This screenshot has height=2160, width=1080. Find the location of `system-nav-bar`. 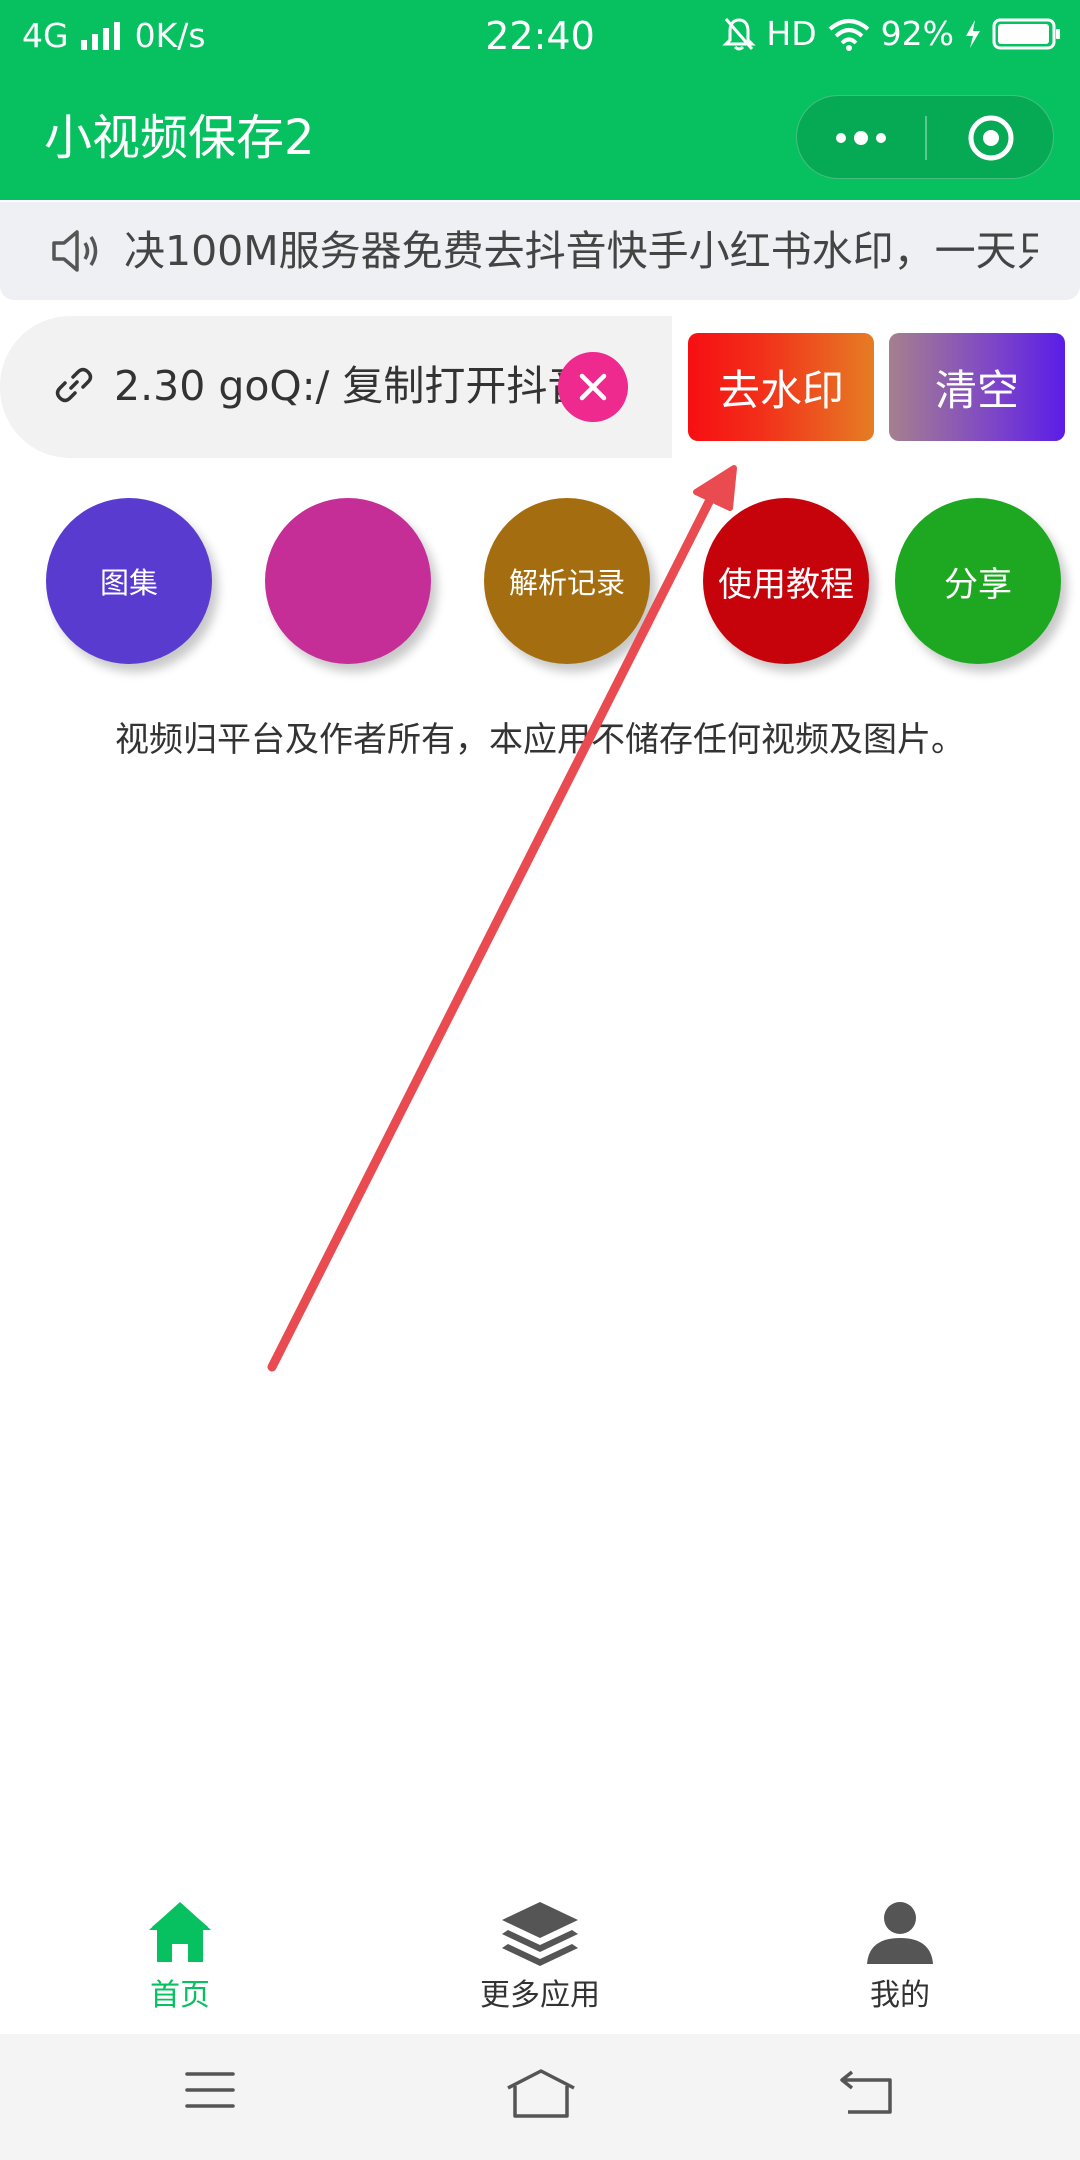

system-nav-bar is located at coordinates (540, 2097).